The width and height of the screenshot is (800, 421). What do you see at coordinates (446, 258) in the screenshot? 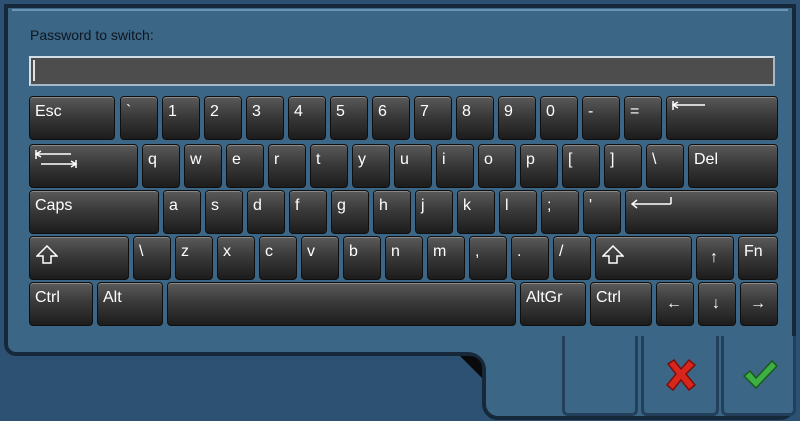
I see `key-m: m` at bounding box center [446, 258].